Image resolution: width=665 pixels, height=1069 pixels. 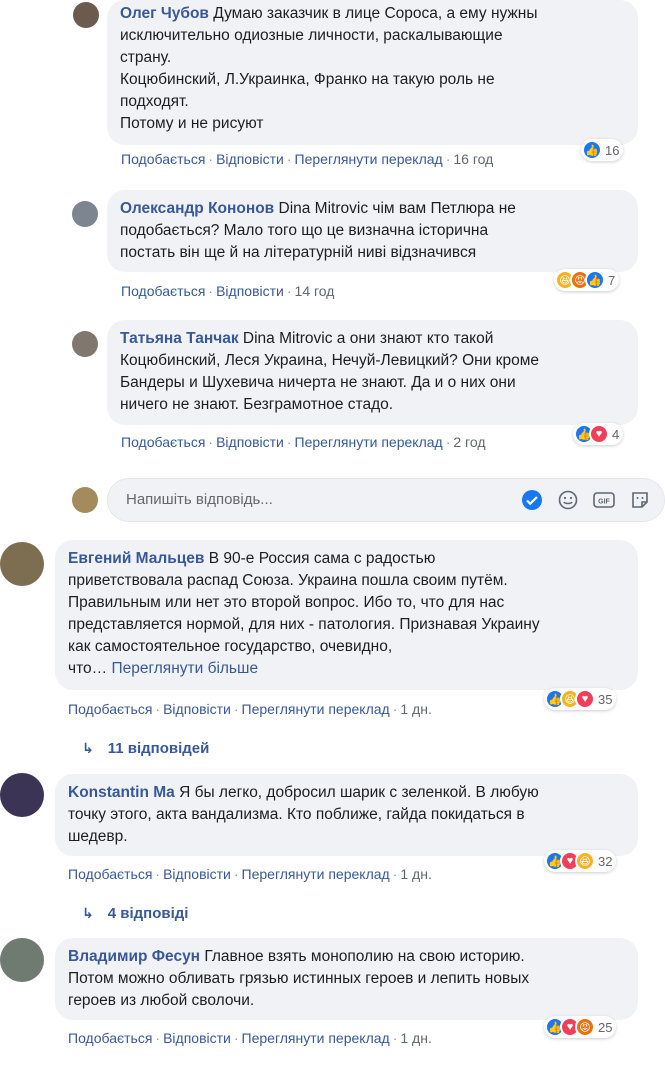 I want to click on see-more-link: Переглянути більше, so click(x=184, y=668).